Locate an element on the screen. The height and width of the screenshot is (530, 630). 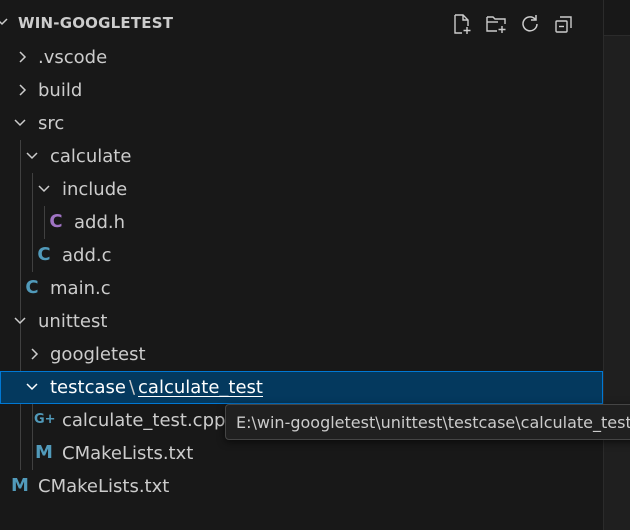
explorer-toolbar is located at coordinates (513, 24).